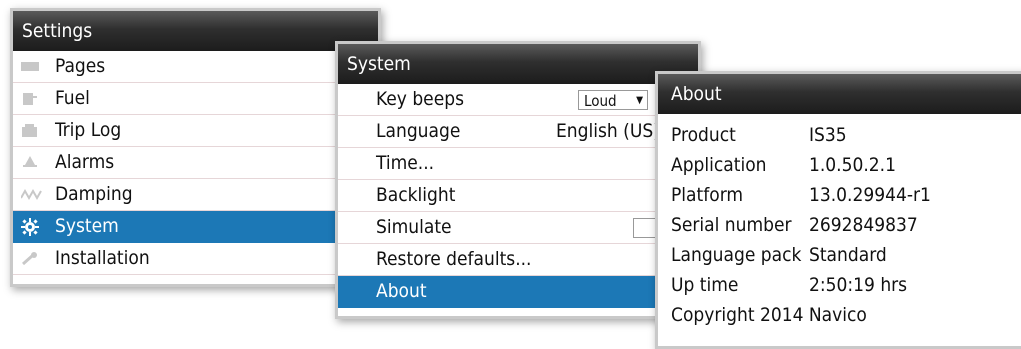 This screenshot has height=349, width=1021. Describe the element at coordinates (828, 135) in the screenshot. I see `about-value: IS35` at that location.